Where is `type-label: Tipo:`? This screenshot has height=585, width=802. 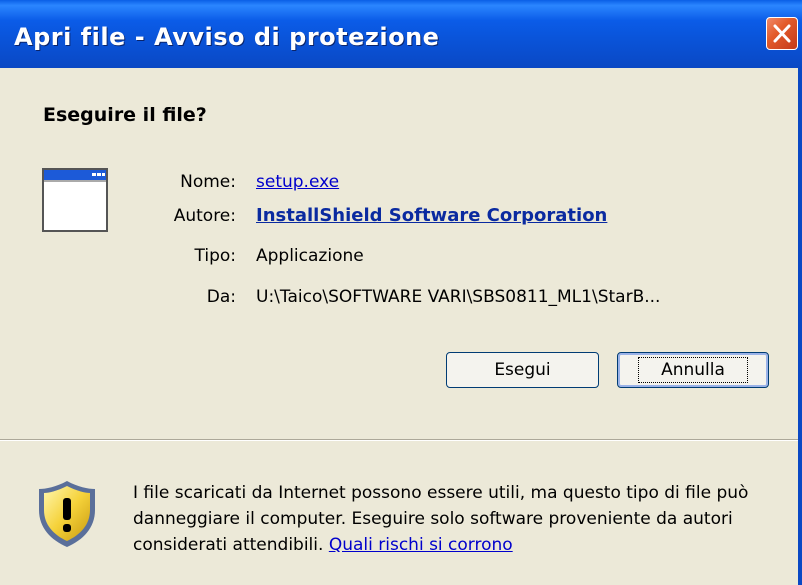
type-label: Tipo: is located at coordinates (215, 256).